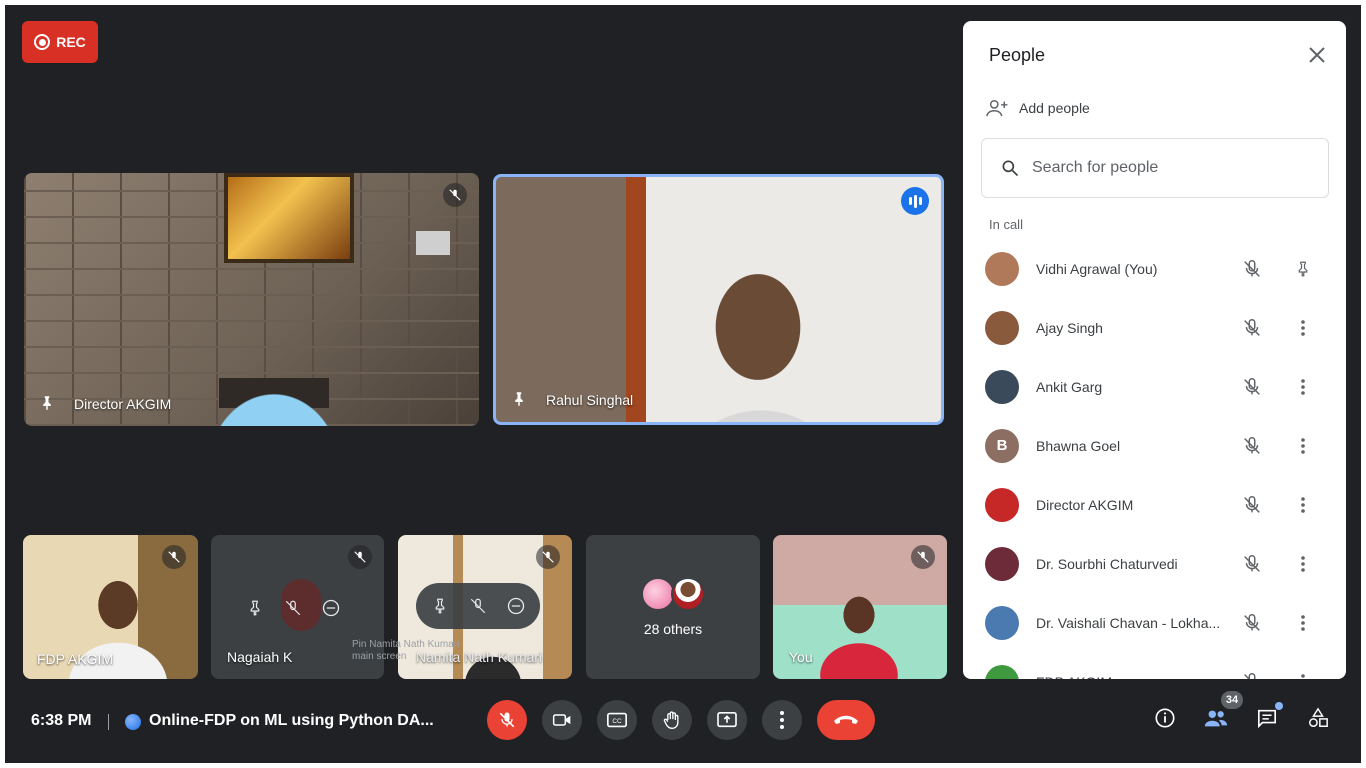 This screenshot has width=1366, height=768. I want to click on participant-name: Nagaiah K, so click(260, 657).